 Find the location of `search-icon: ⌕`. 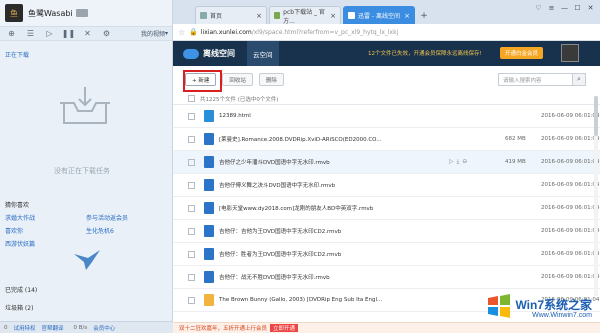

search-icon: ⌕ is located at coordinates (578, 79).